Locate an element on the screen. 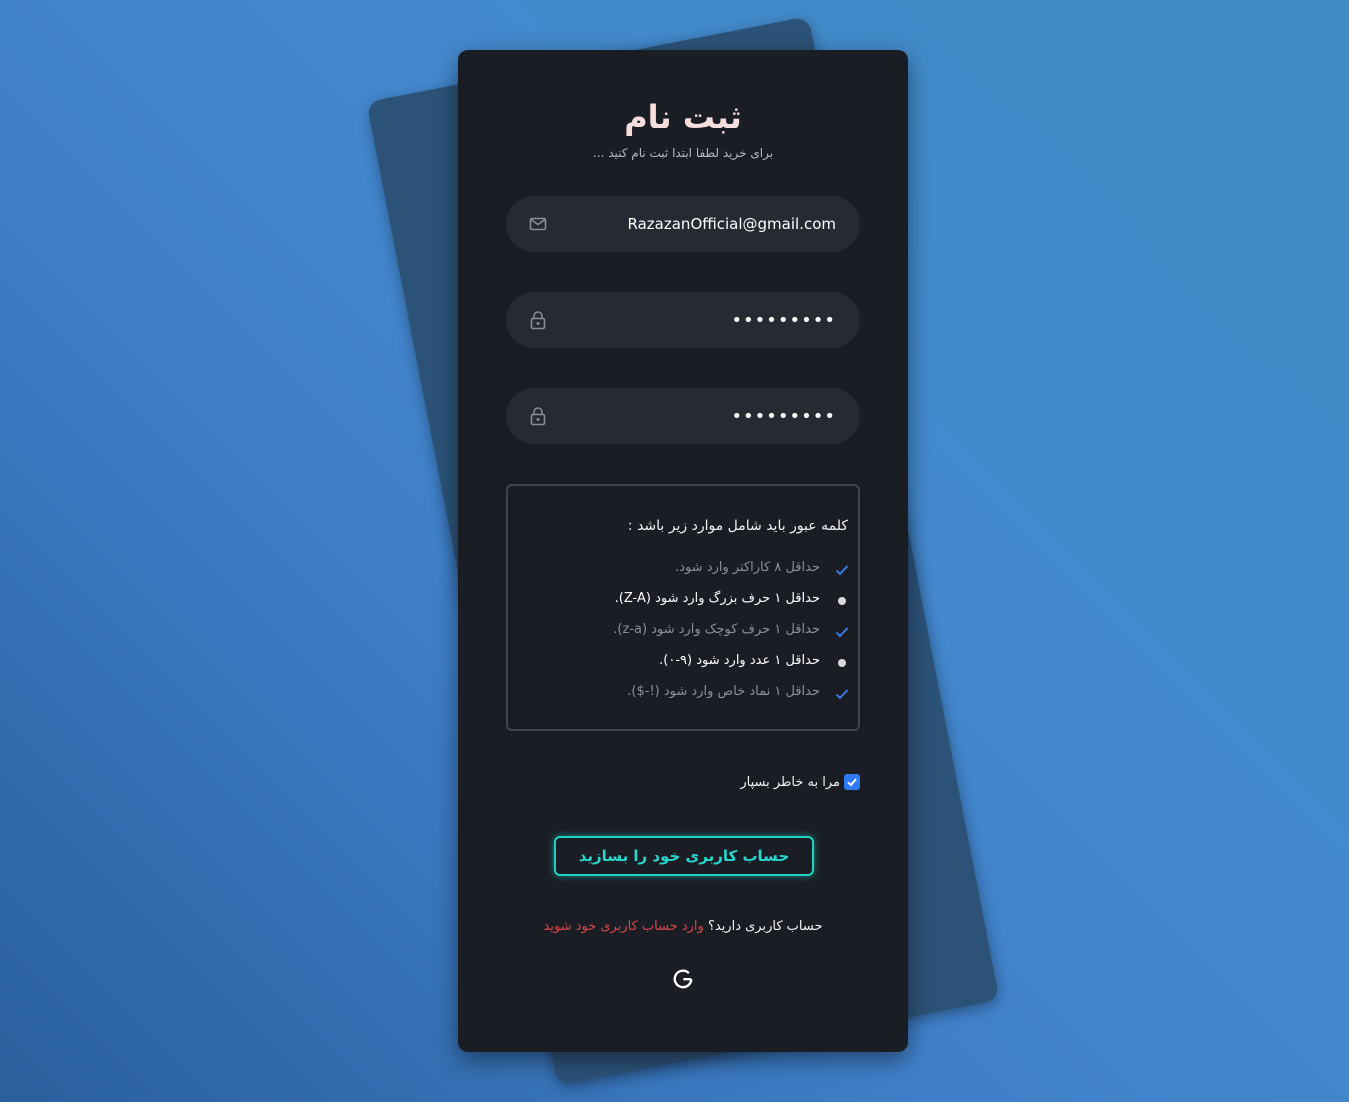  password-rule: حداقل ۱ نماد خاص وارد شود (!-$). is located at coordinates (738, 694).